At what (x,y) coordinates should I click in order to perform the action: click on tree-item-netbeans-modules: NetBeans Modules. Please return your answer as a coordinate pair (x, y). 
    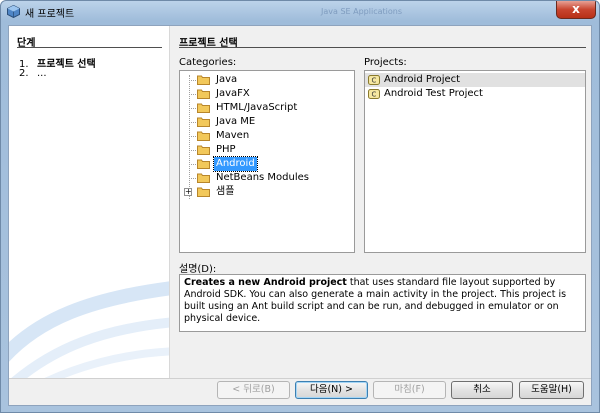
    Looking at the image, I should click on (267, 178).